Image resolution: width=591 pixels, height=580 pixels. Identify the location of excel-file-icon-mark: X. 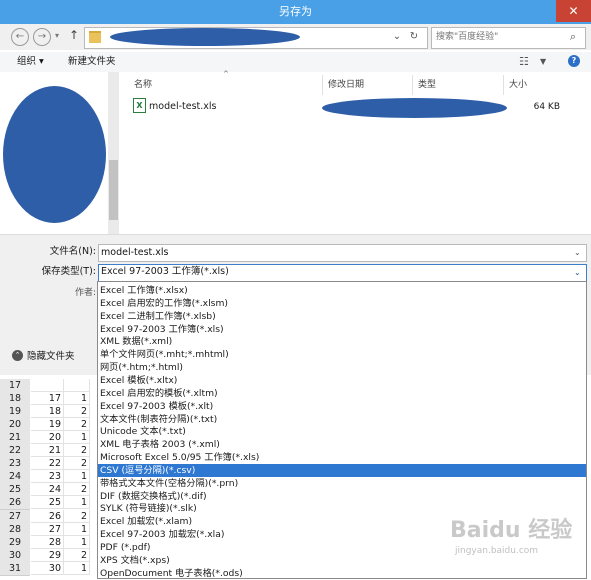
(139, 105).